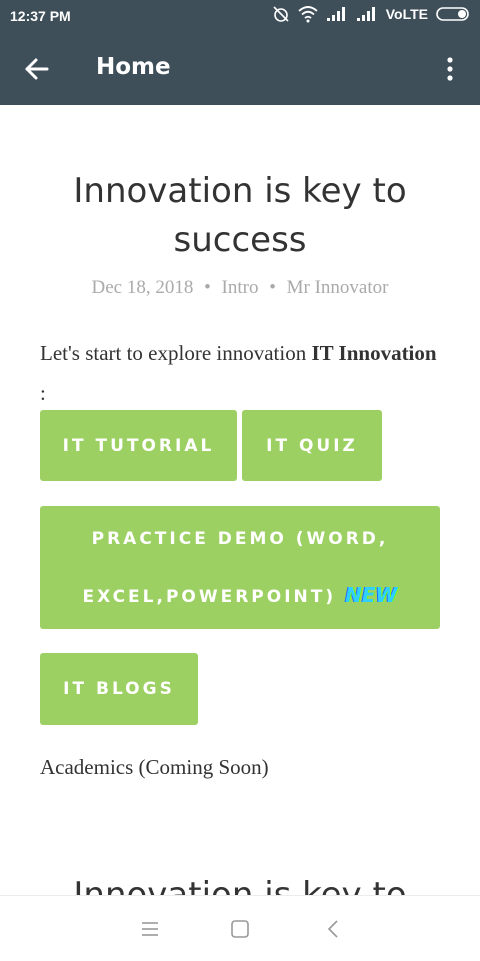 The width and height of the screenshot is (480, 961). What do you see at coordinates (154, 767) in the screenshot?
I see `academics-text: Academics (Coming Soon)` at bounding box center [154, 767].